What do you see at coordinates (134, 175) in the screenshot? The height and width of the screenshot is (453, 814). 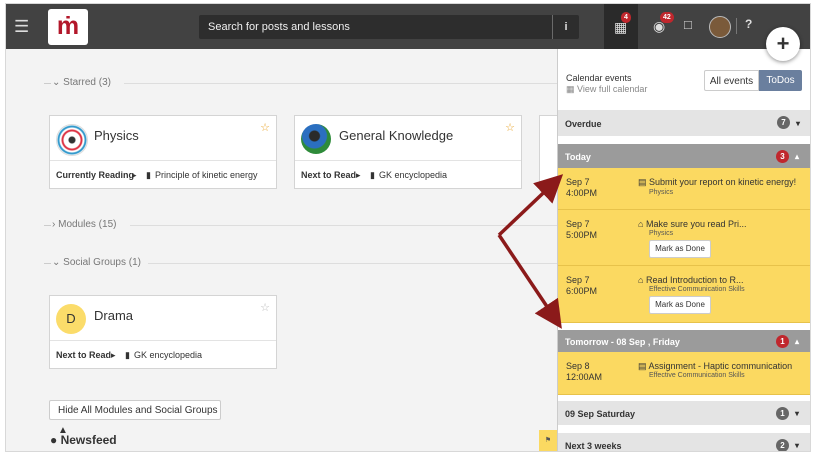 I see `caret-right-icon: ▸` at bounding box center [134, 175].